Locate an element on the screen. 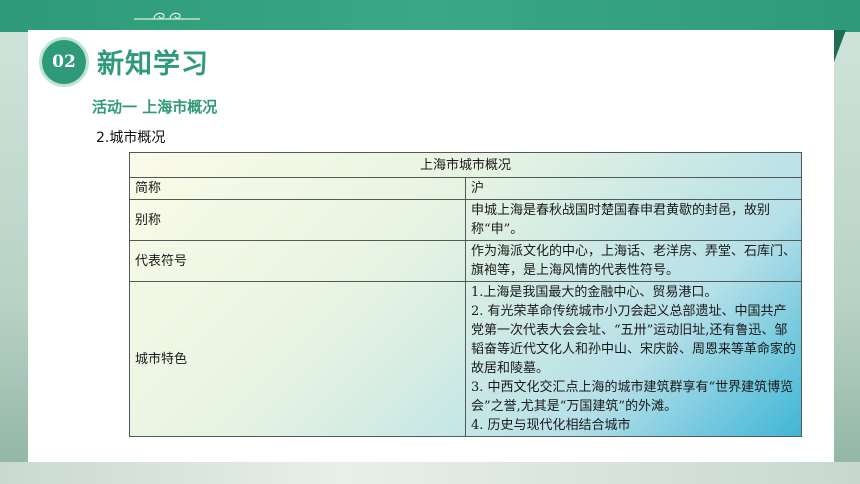 Image resolution: width=860 pixels, height=484 pixels. activity-title: 活动一 上海市概况 is located at coordinates (155, 107).